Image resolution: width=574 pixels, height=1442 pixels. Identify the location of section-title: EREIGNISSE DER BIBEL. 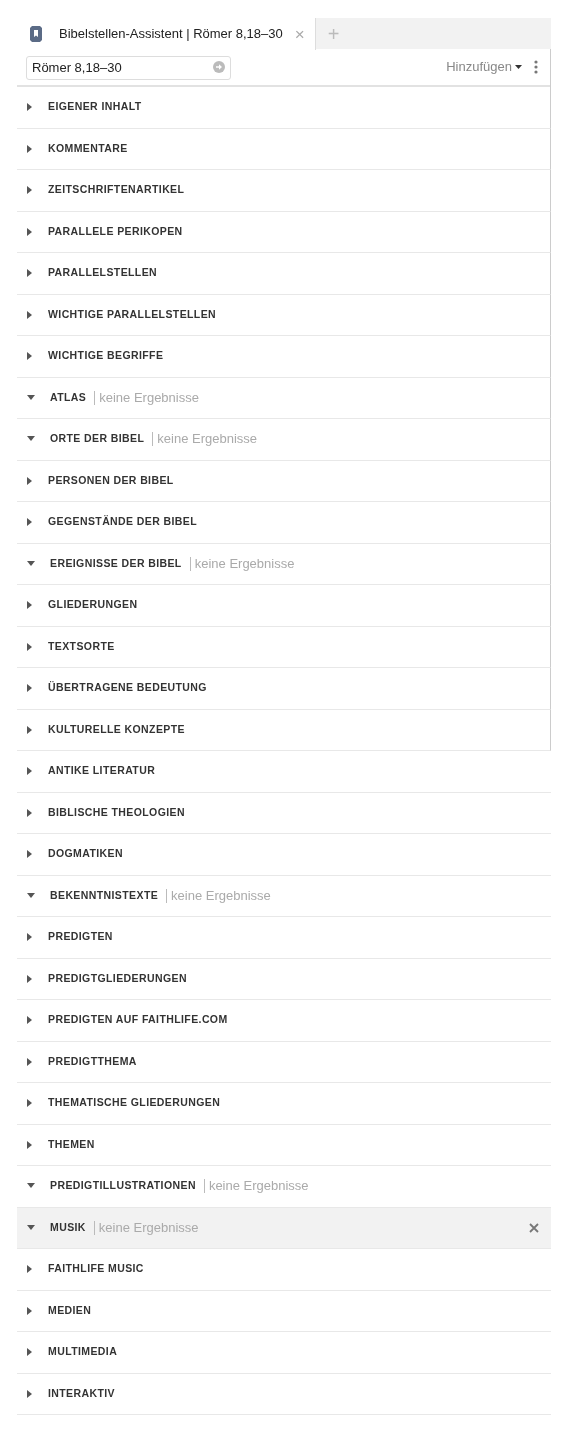
(116, 563).